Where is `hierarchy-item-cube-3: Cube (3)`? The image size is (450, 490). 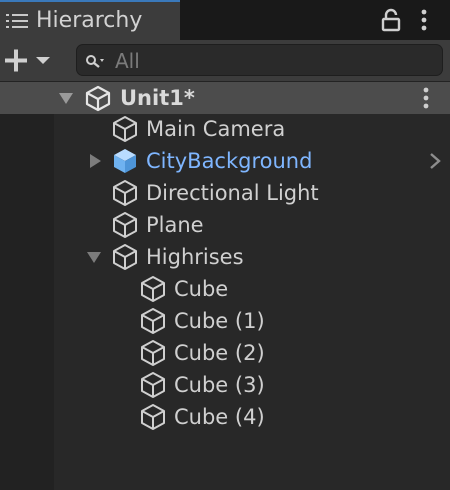 hierarchy-item-cube-3: Cube (3) is located at coordinates (225, 385).